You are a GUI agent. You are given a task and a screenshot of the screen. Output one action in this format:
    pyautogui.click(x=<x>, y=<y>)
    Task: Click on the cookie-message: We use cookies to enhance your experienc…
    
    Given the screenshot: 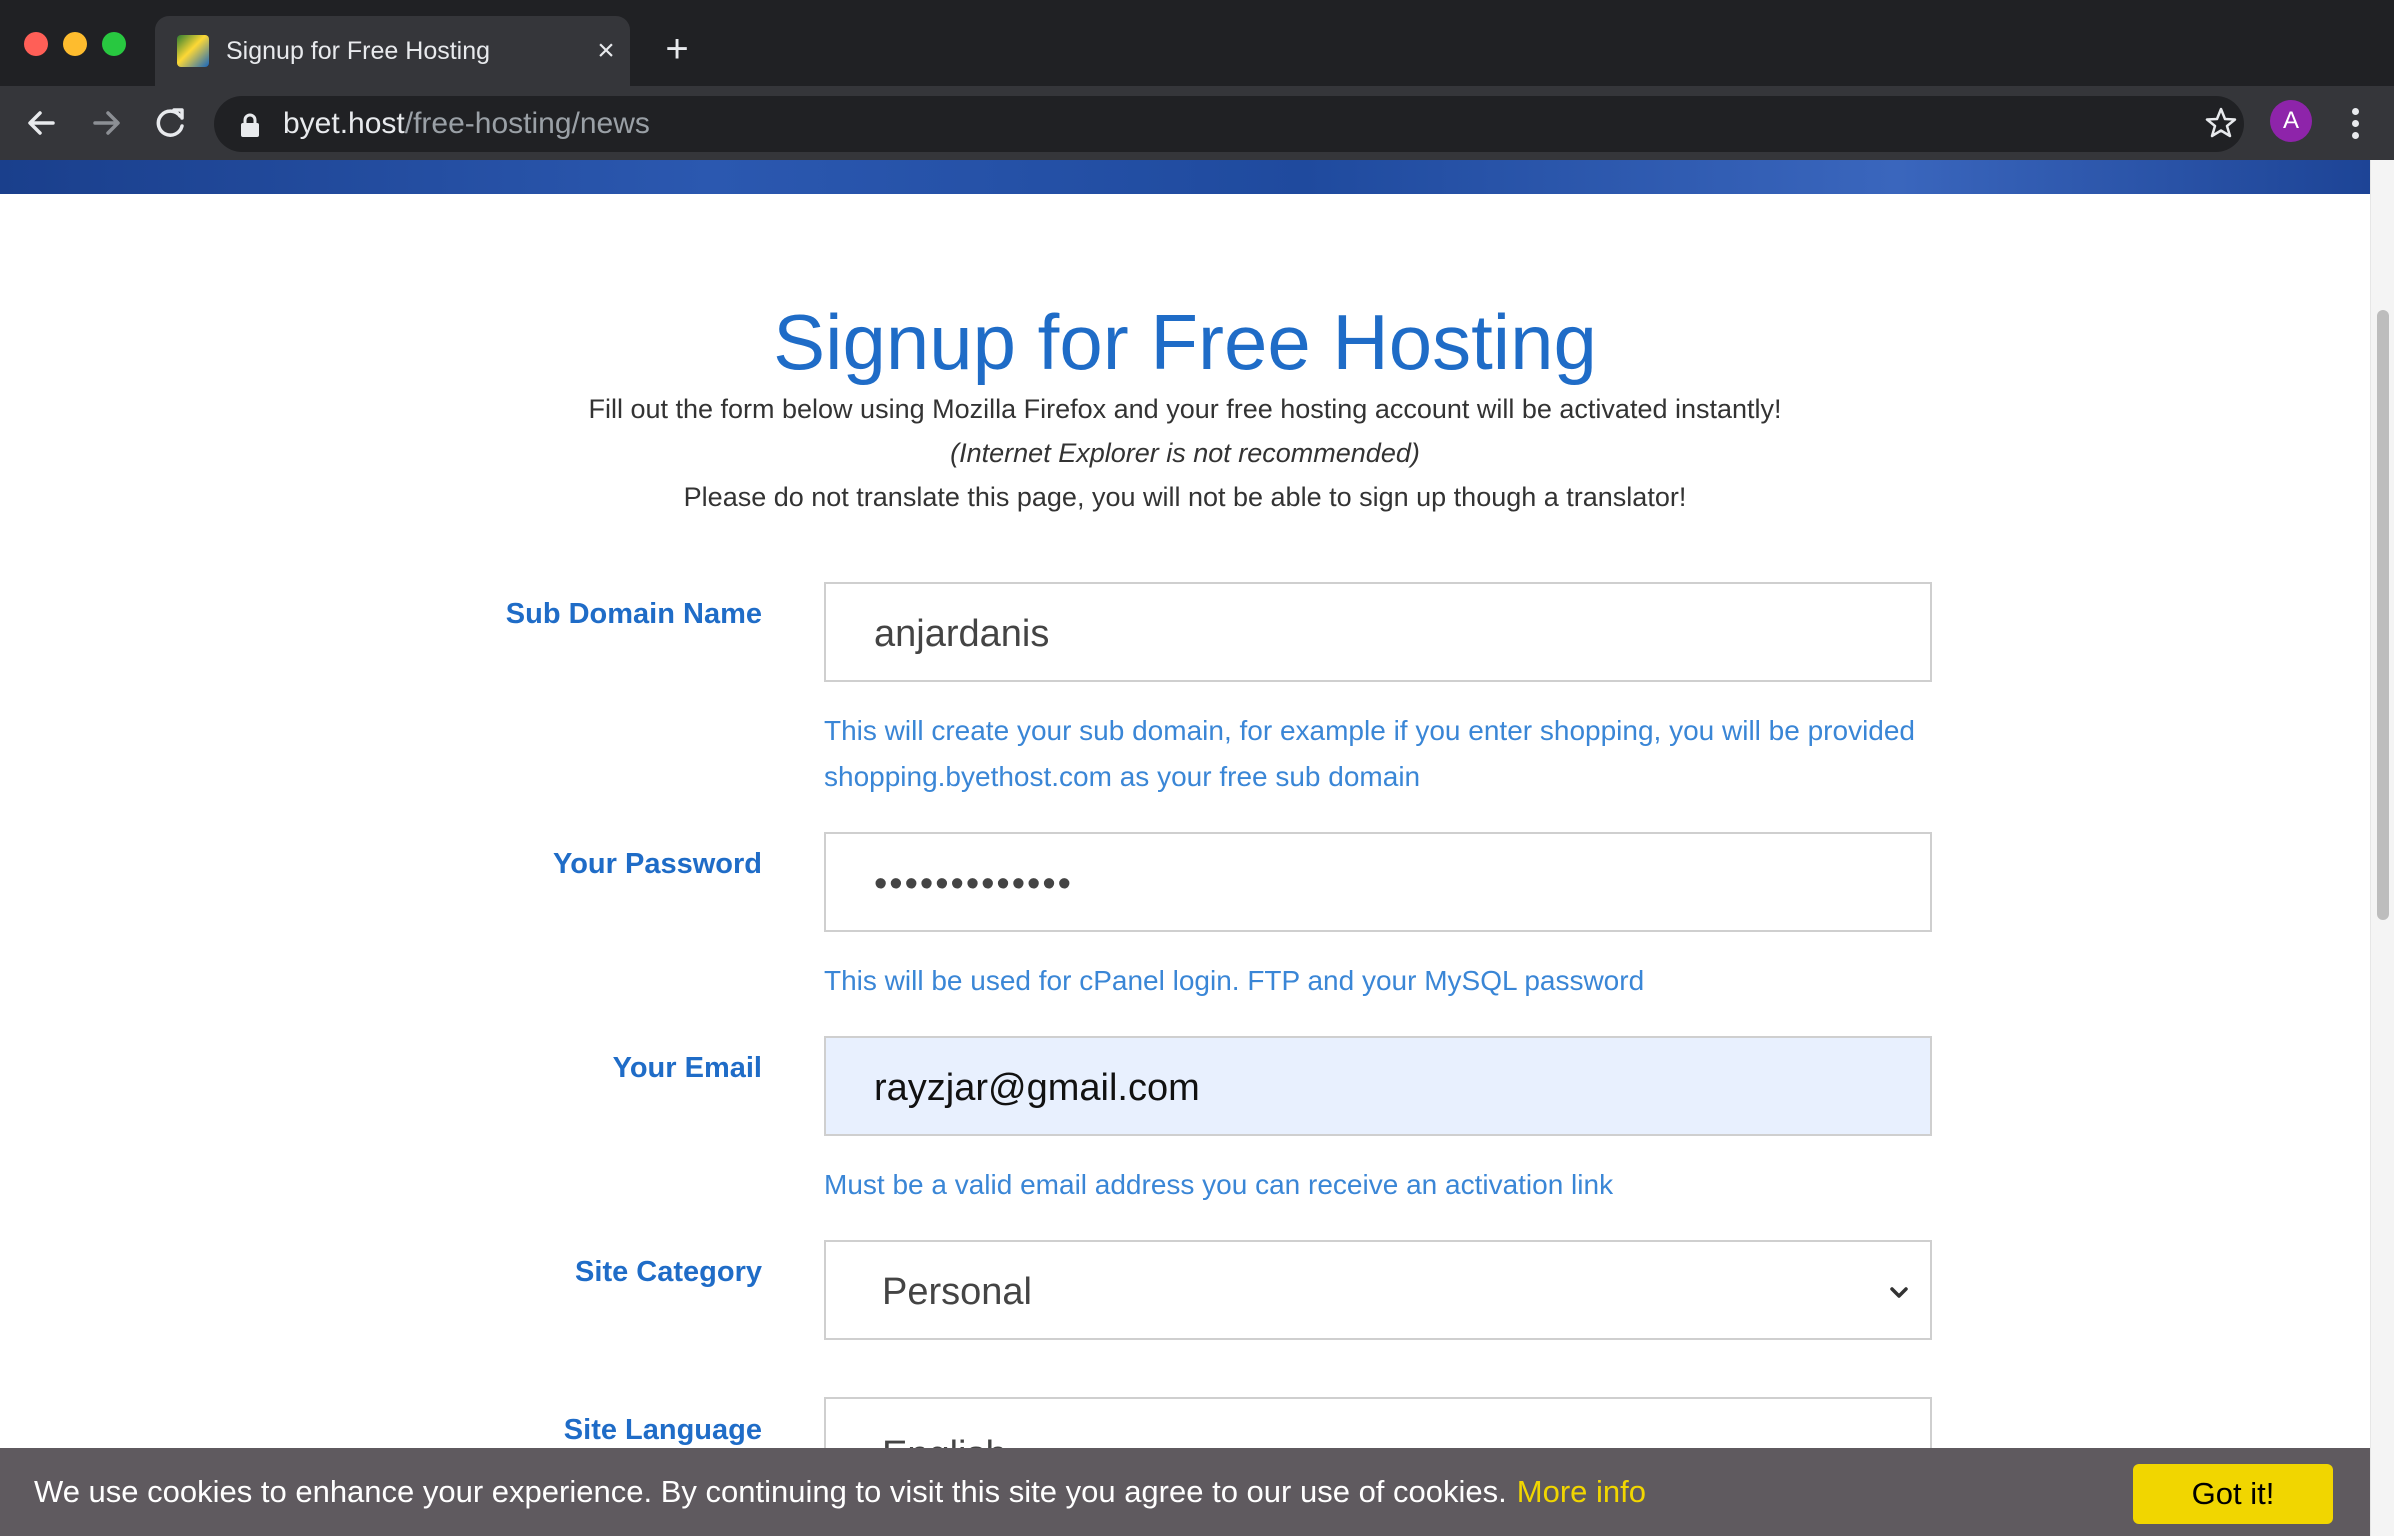 What is the action you would take?
    pyautogui.click(x=840, y=1492)
    